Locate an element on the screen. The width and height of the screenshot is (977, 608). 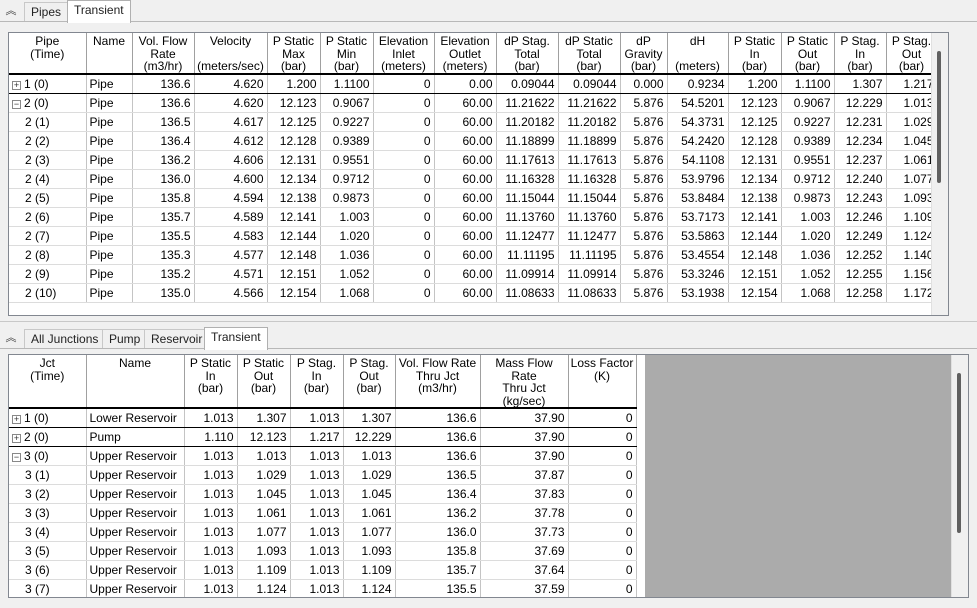
row-key-label: 2 (9) is located at coordinates (37, 274).